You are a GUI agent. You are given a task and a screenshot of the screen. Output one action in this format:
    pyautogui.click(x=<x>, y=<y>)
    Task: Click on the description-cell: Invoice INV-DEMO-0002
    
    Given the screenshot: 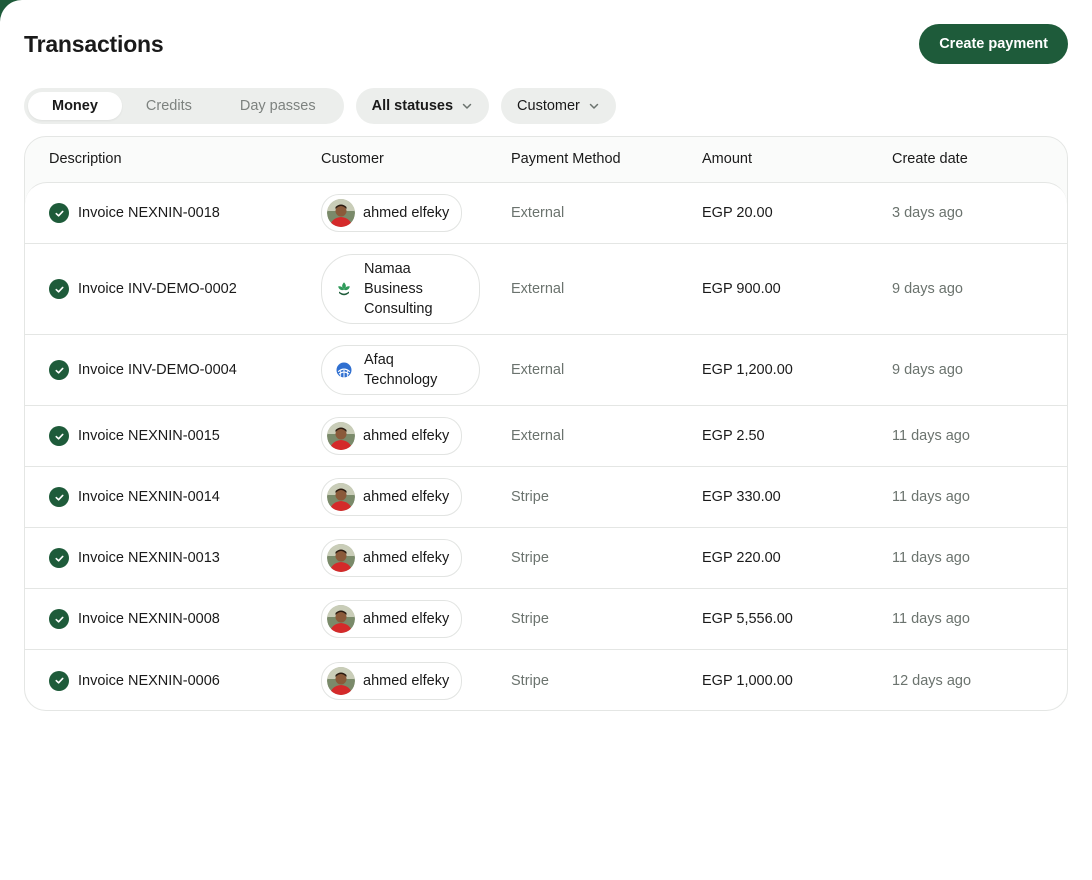 What is the action you would take?
    pyautogui.click(x=143, y=289)
    